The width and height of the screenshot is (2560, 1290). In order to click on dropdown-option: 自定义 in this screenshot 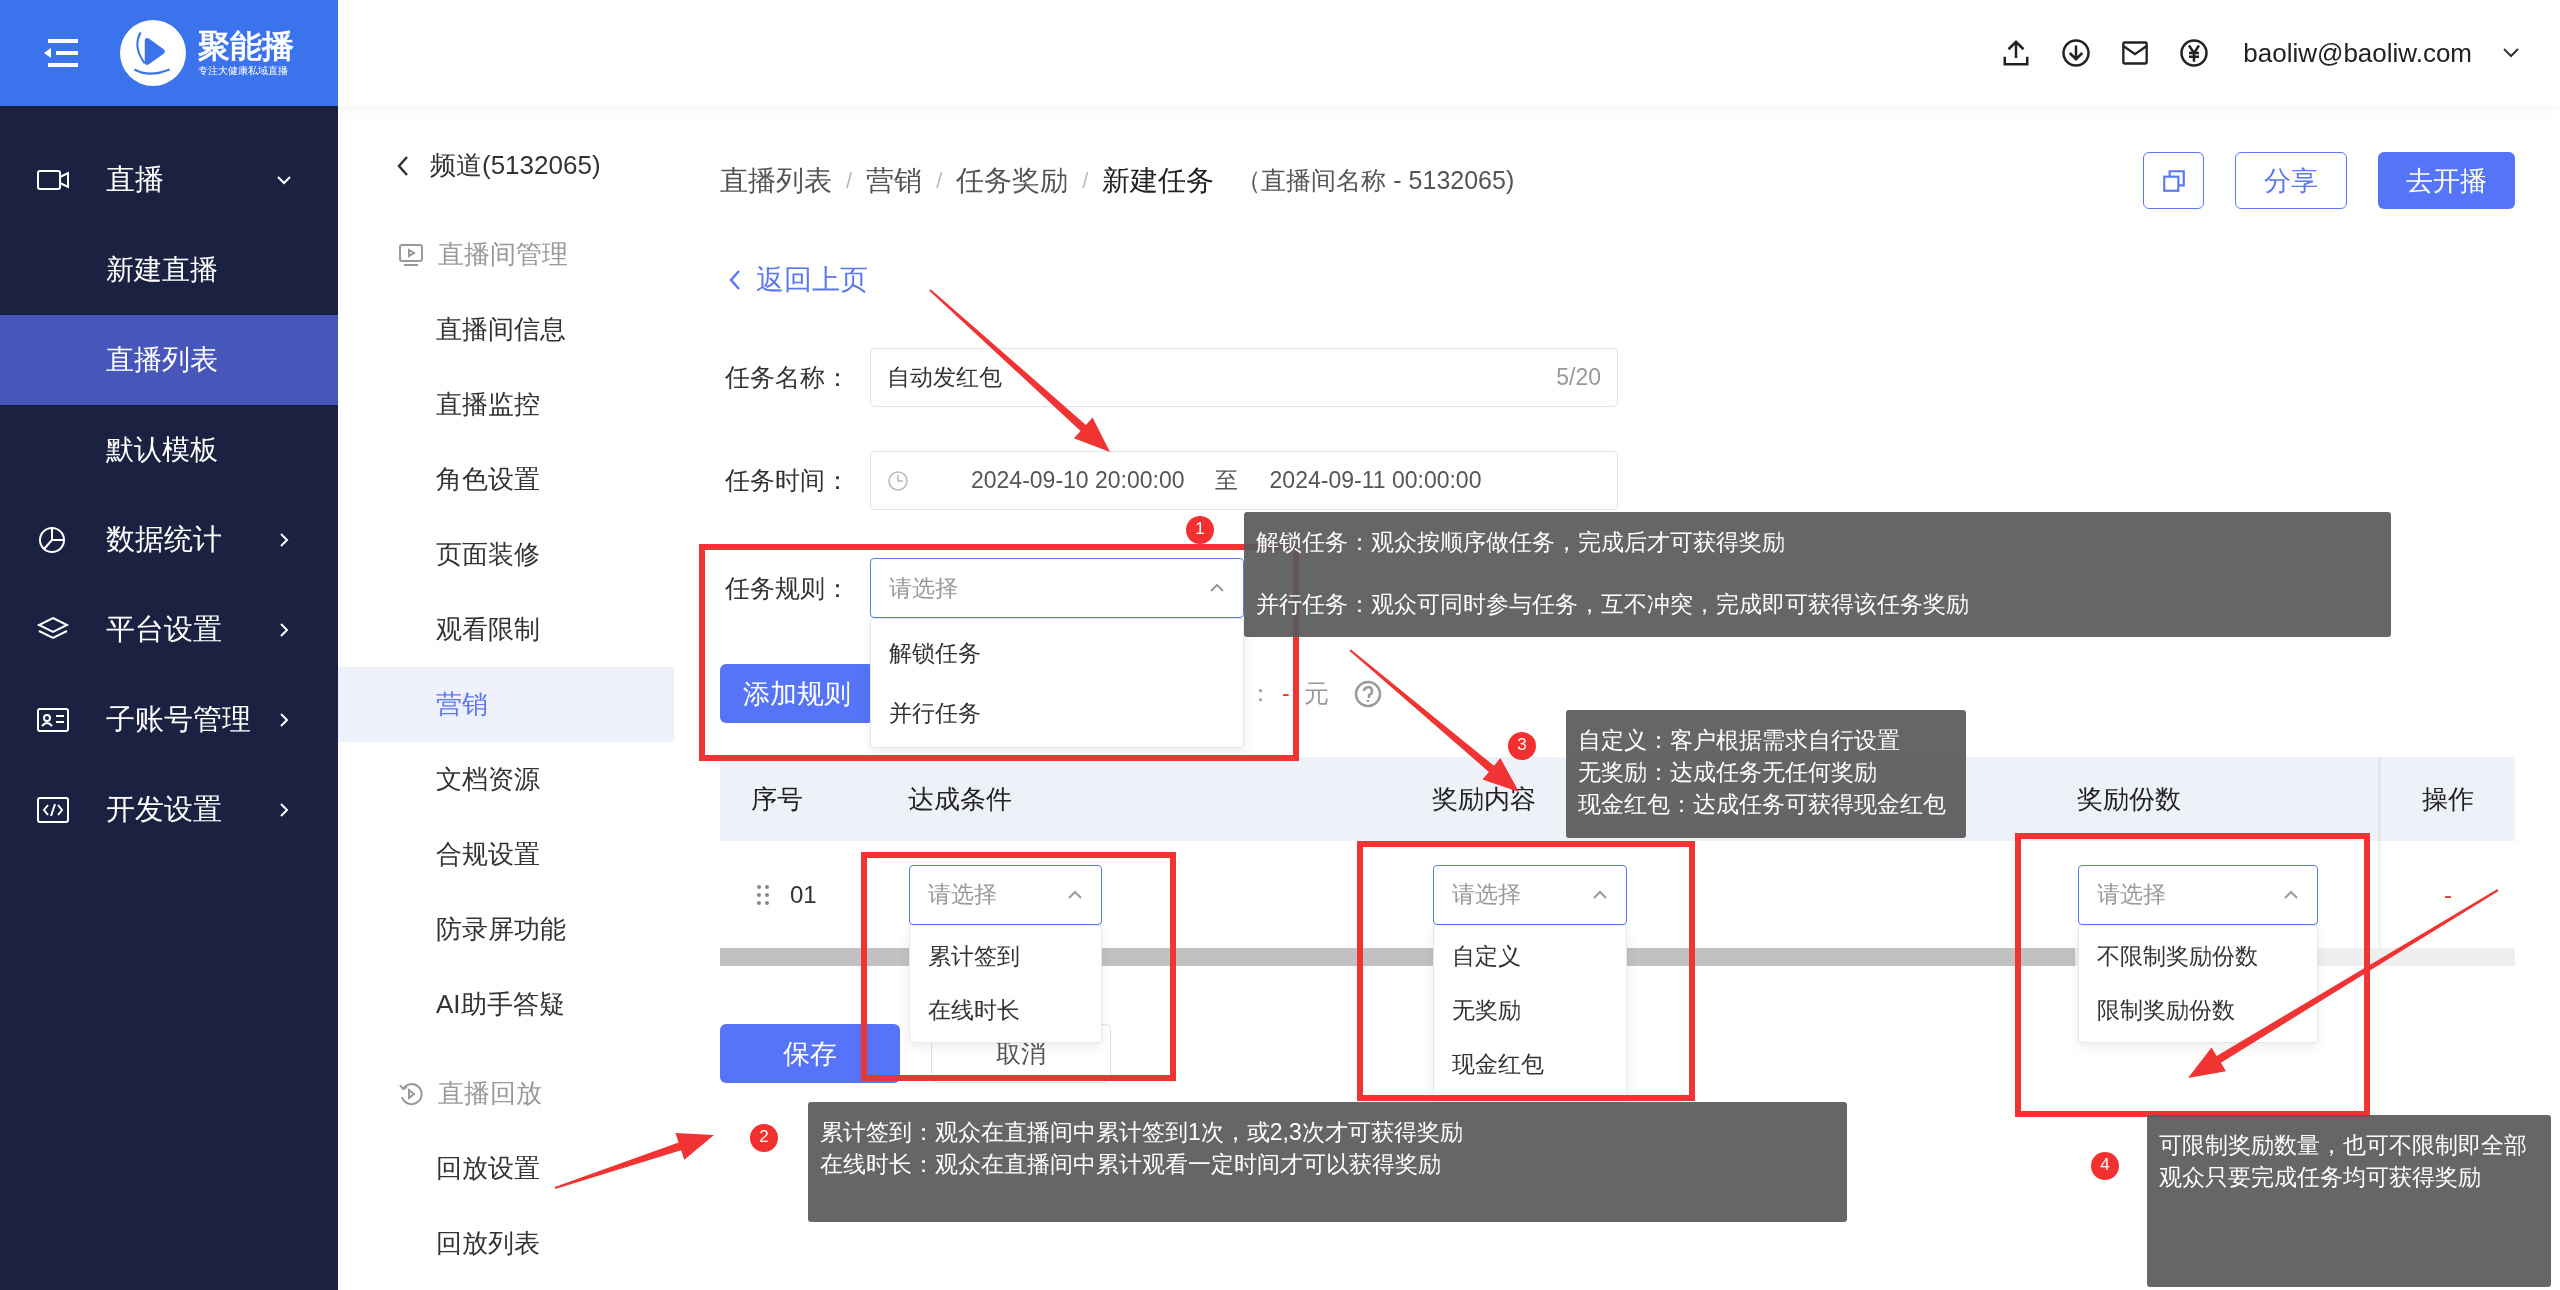, I will do `click(1530, 956)`.